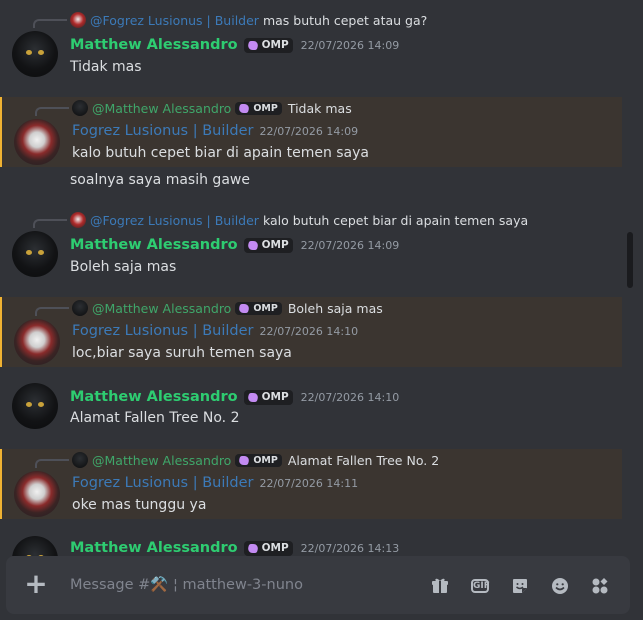  What do you see at coordinates (155, 418) in the screenshot?
I see `message-text: Alamat Fallen Tree No. 2` at bounding box center [155, 418].